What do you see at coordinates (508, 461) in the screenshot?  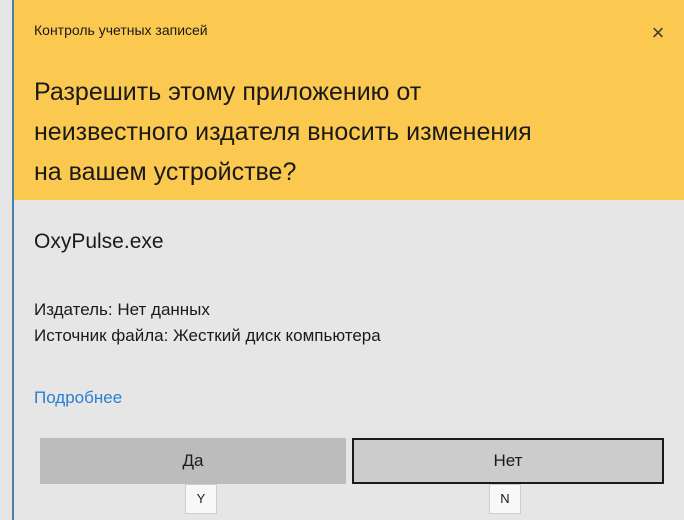 I see `no-button: Нет` at bounding box center [508, 461].